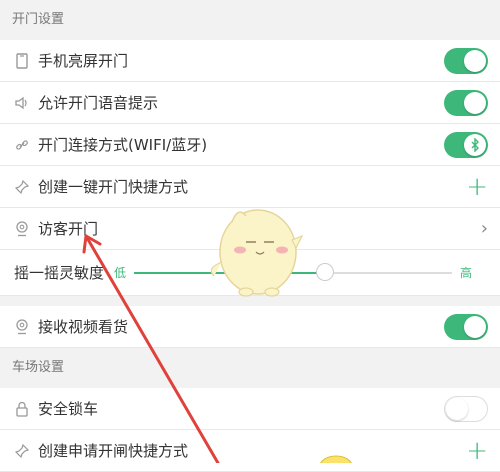 The width and height of the screenshot is (500, 472). Describe the element at coordinates (250, 145) in the screenshot. I see `row-connection-mode: 开门连接方式(WIFI/蓝牙)` at that location.